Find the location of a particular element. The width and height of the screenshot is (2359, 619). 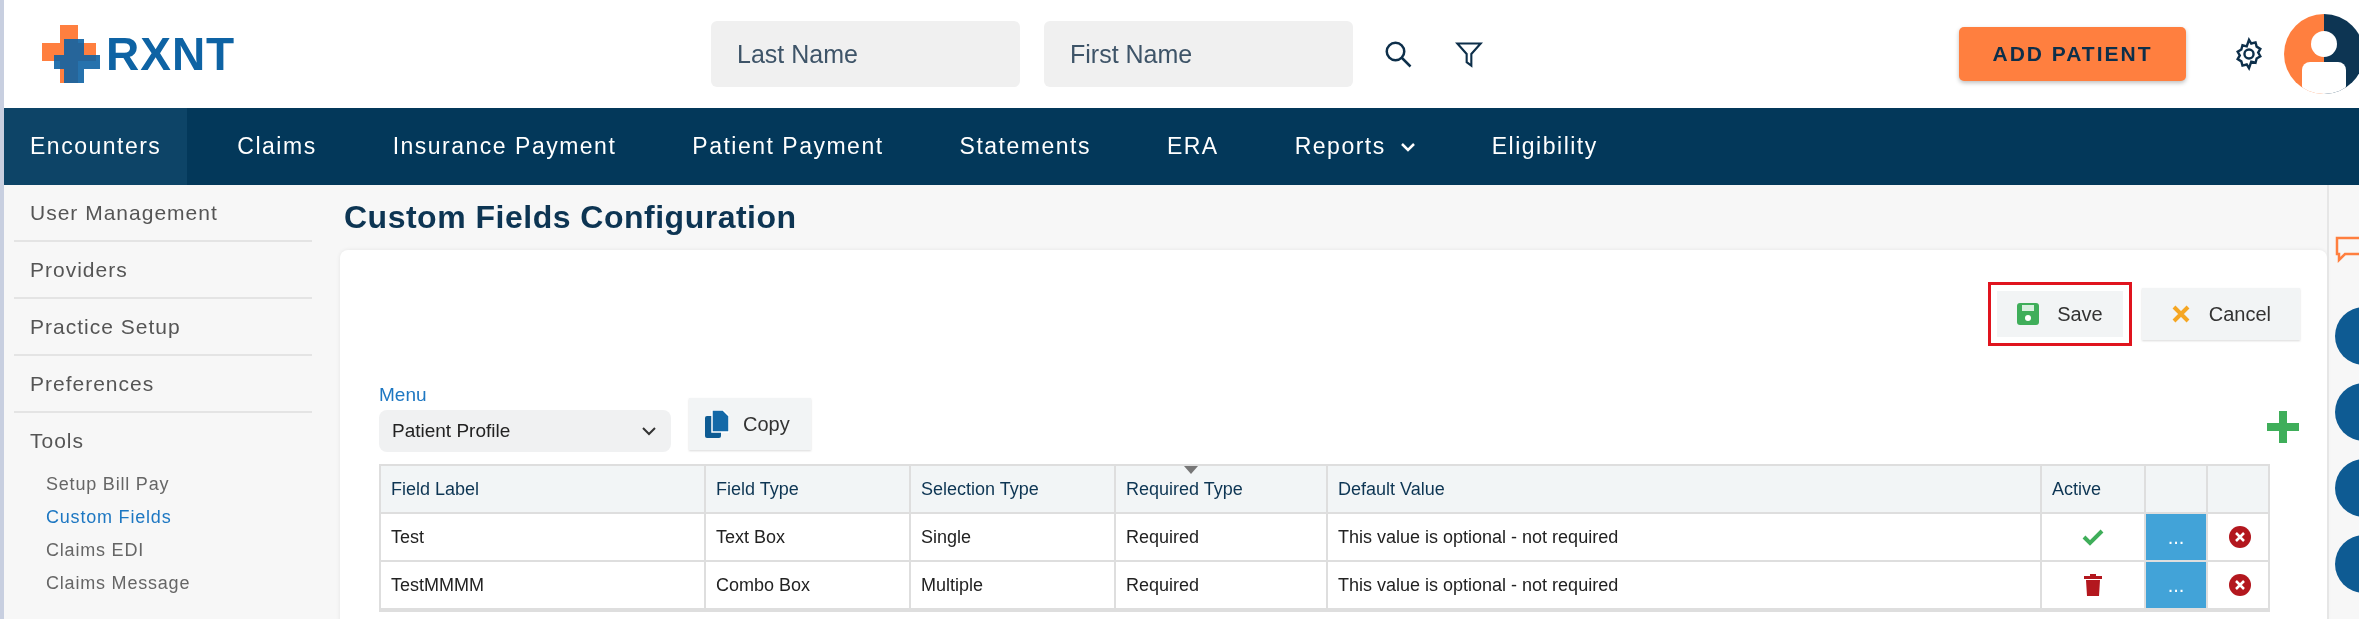

menu-dropdown: Patient Profile is located at coordinates (525, 431).